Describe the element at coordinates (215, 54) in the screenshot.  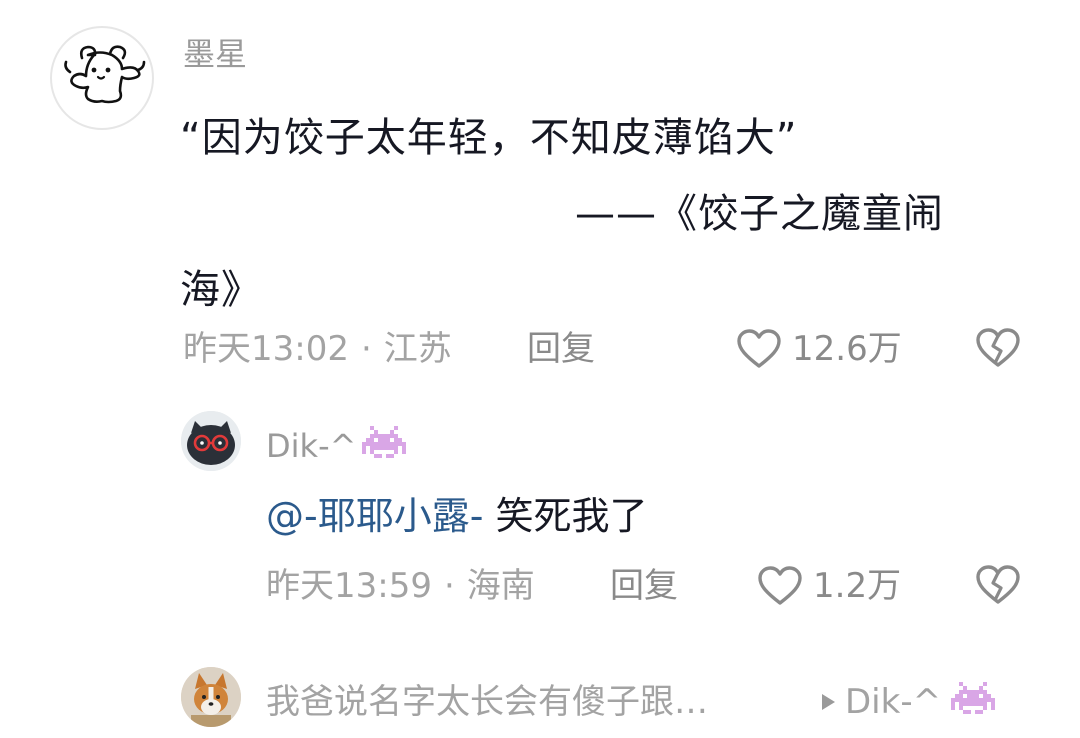
I see `comment-username: 墨星` at that location.